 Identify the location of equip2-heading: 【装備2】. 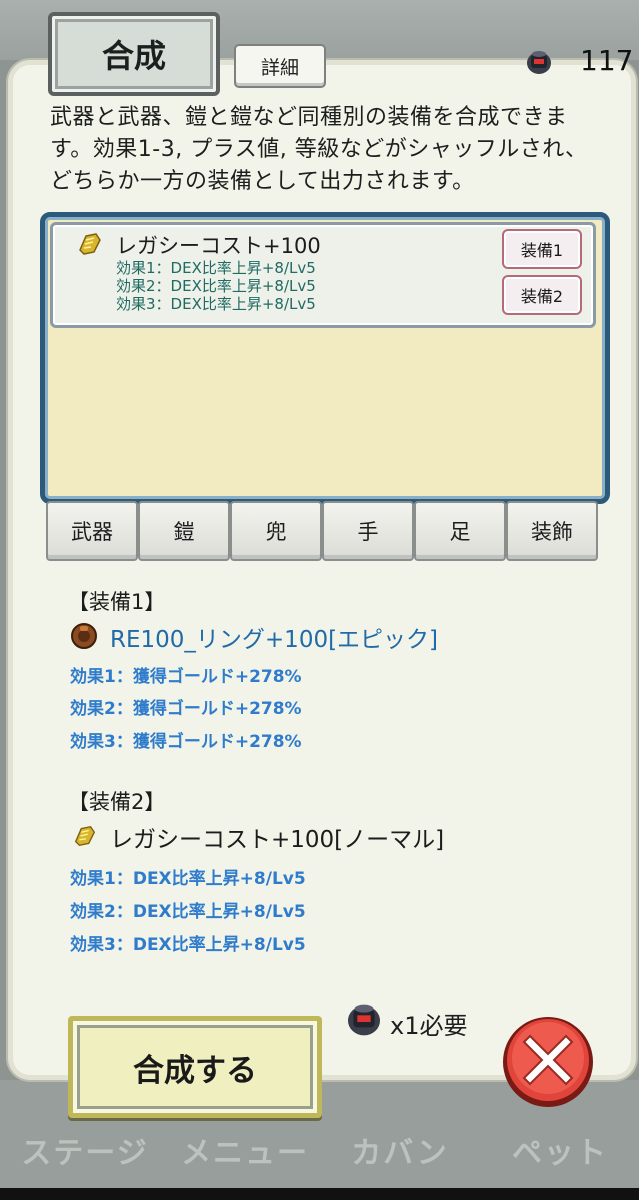
(117, 802).